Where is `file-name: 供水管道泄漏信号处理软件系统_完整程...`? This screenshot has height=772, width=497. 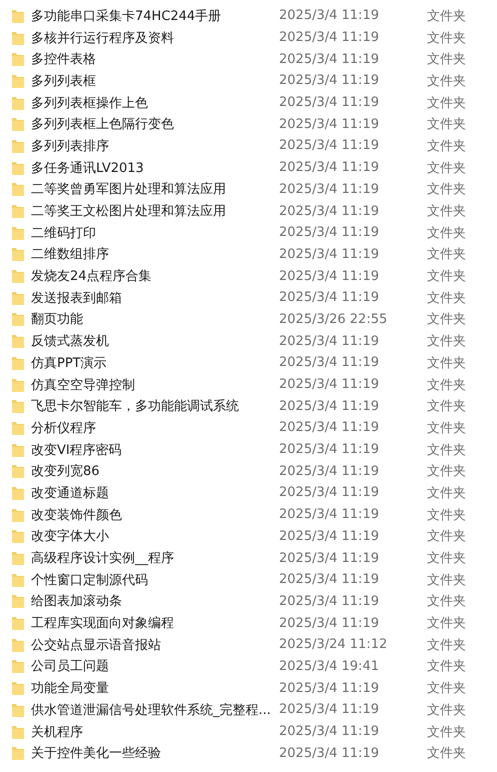
file-name: 供水管道泄漏信号处理软件系统_完整程... is located at coordinates (155, 709).